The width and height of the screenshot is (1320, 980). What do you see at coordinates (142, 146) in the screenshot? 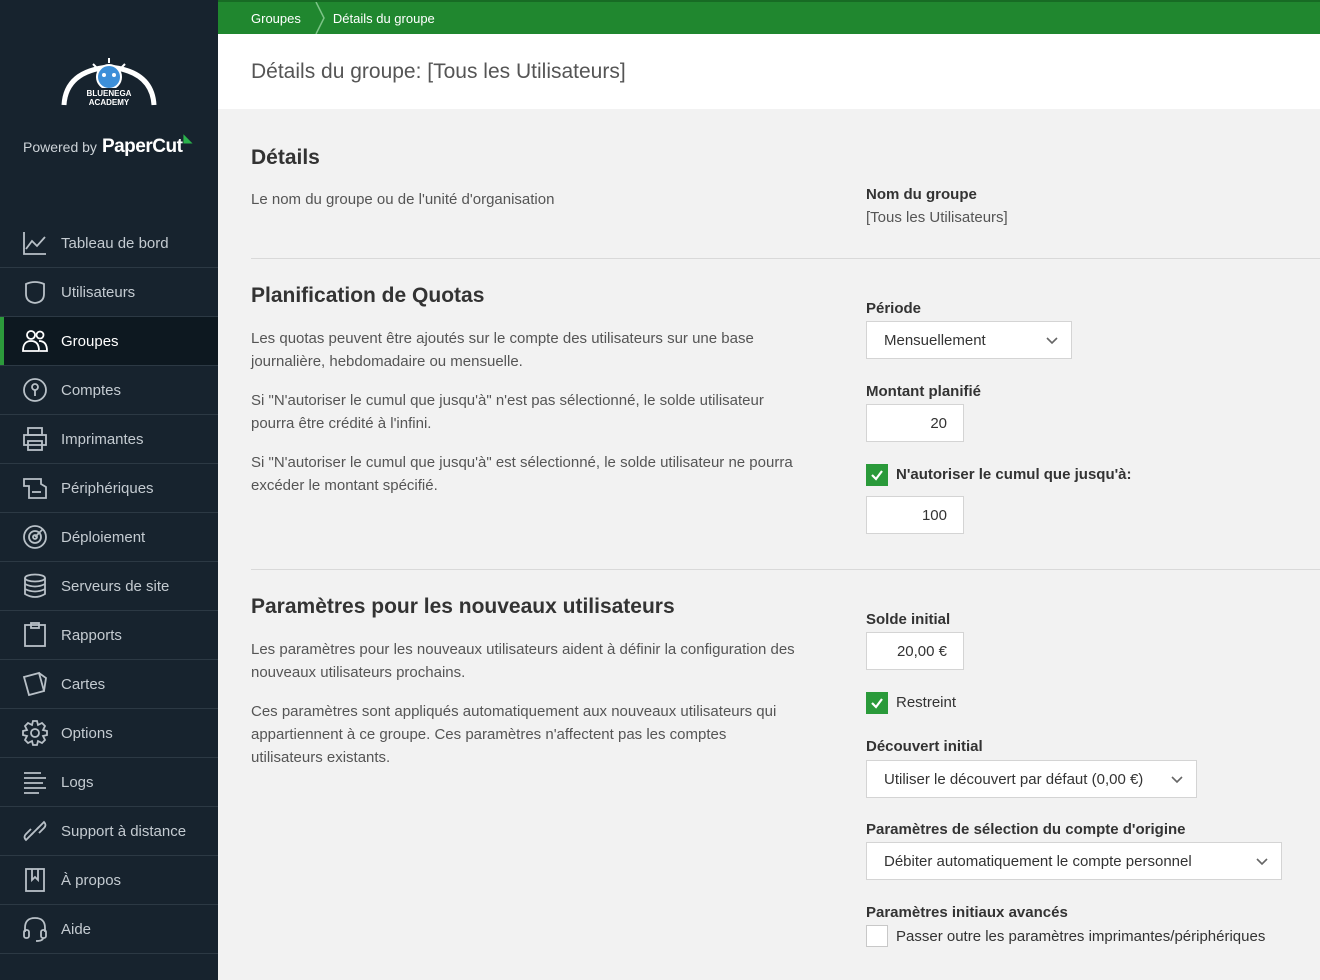
I see `papercut-brand: PaperCut` at bounding box center [142, 146].